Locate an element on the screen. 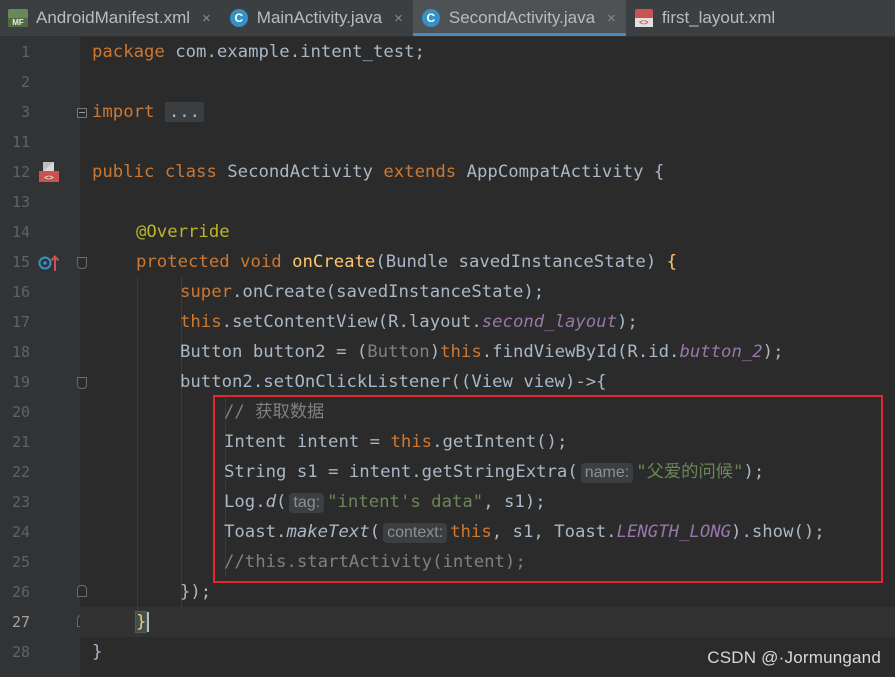 Image resolution: width=895 pixels, height=677 pixels. line-number: 23 is located at coordinates (20, 502).